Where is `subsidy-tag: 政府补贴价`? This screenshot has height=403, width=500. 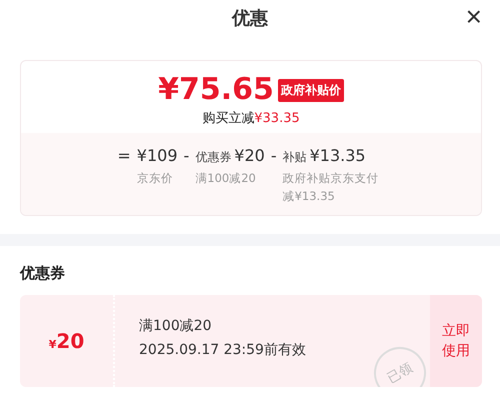 subsidy-tag: 政府补贴价 is located at coordinates (311, 90).